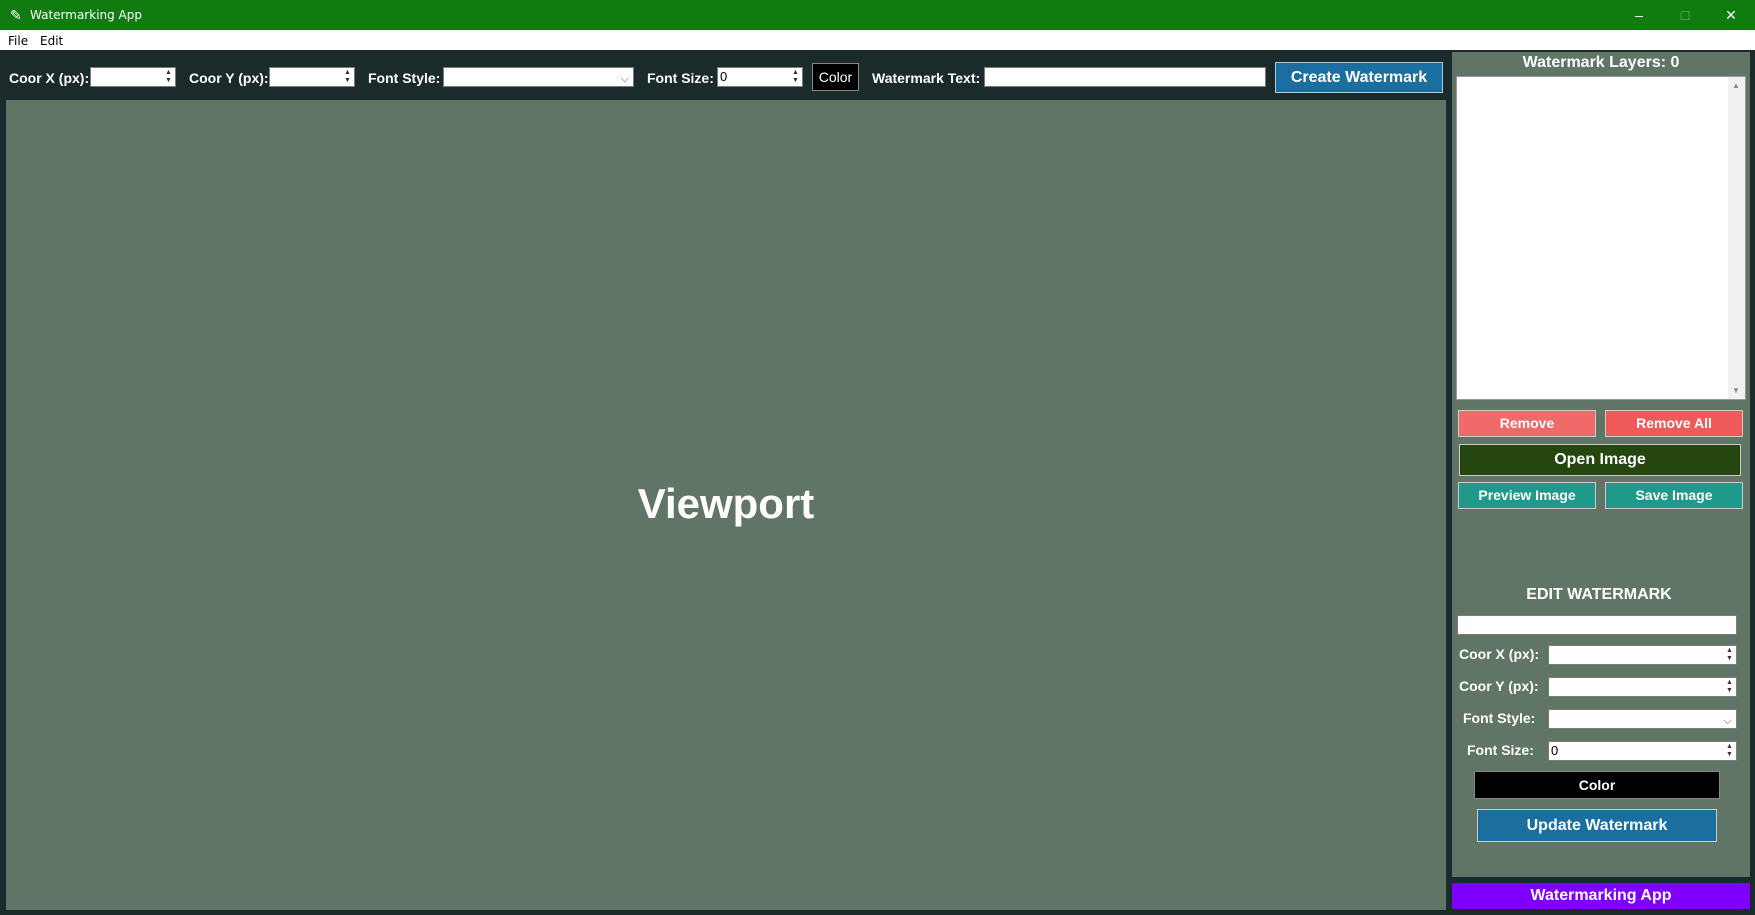 The height and width of the screenshot is (915, 1755). What do you see at coordinates (1601, 238) in the screenshot?
I see `layers-listbox: ▲ ▼` at bounding box center [1601, 238].